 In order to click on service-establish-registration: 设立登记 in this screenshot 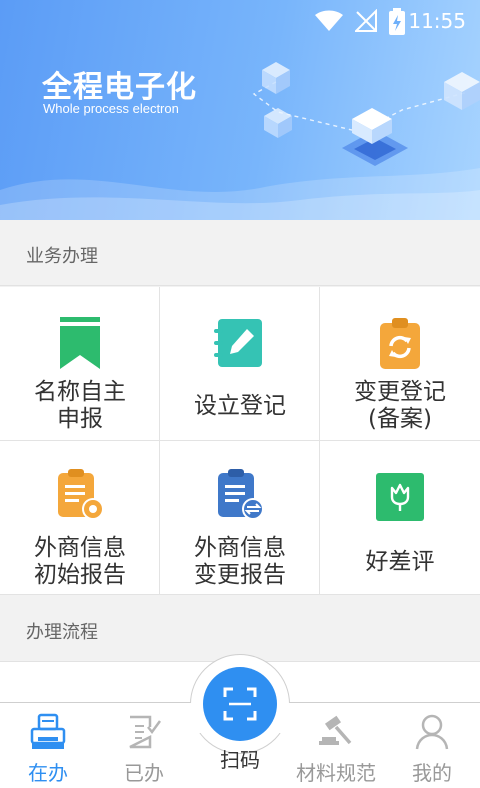, I will do `click(240, 364)`.